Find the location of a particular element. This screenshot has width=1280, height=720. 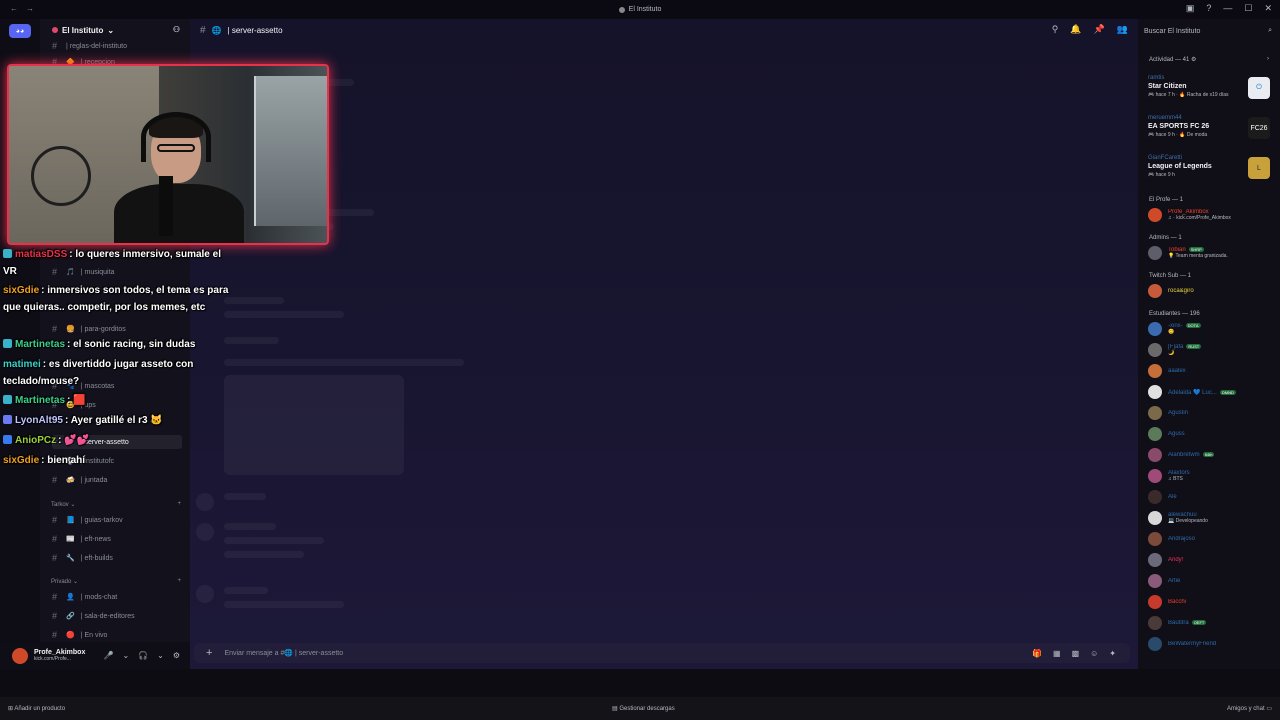

activity-card: GianFCaretti League of Legends 🎮 hace 9 hL is located at coordinates (1209, 171).